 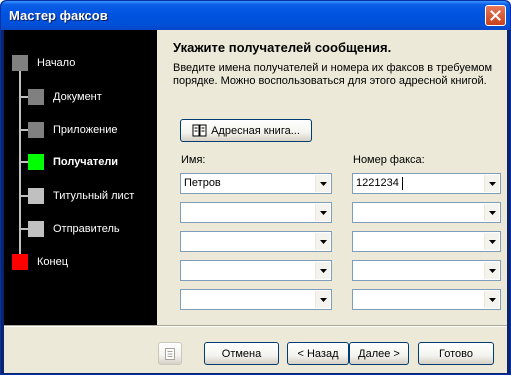 I want to click on step-label: Отправитель, so click(x=86, y=229).